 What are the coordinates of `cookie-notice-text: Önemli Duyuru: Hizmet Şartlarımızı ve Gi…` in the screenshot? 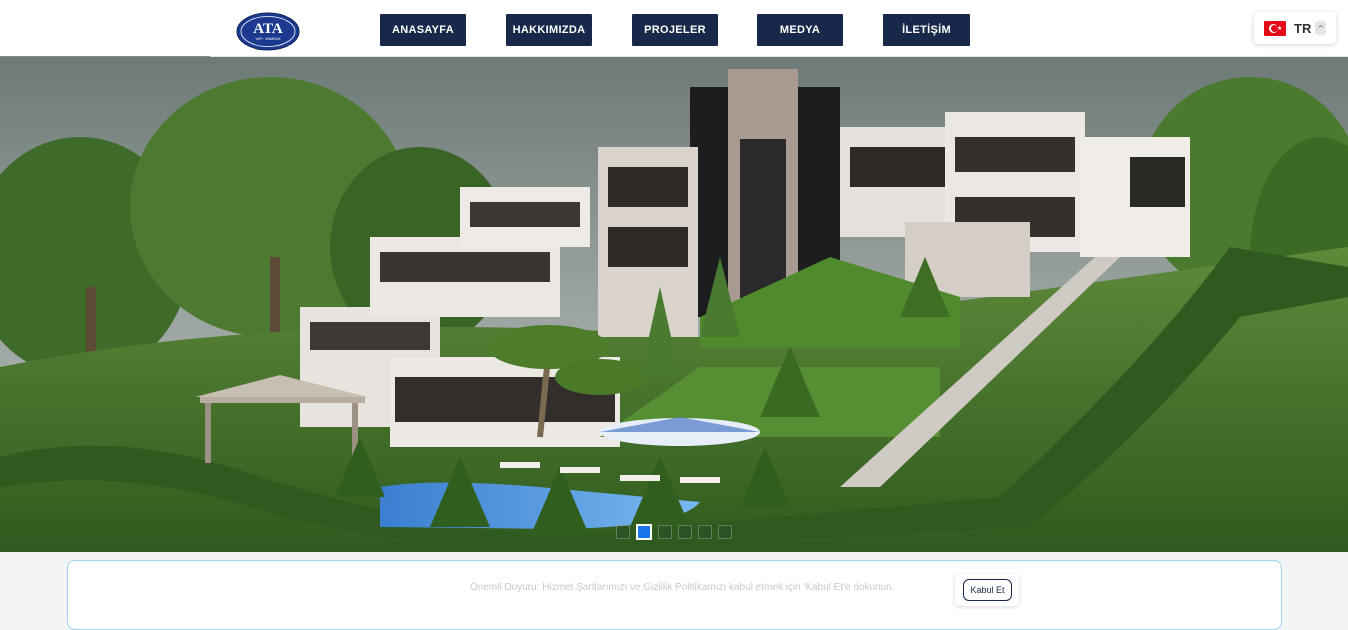 It's located at (682, 587).